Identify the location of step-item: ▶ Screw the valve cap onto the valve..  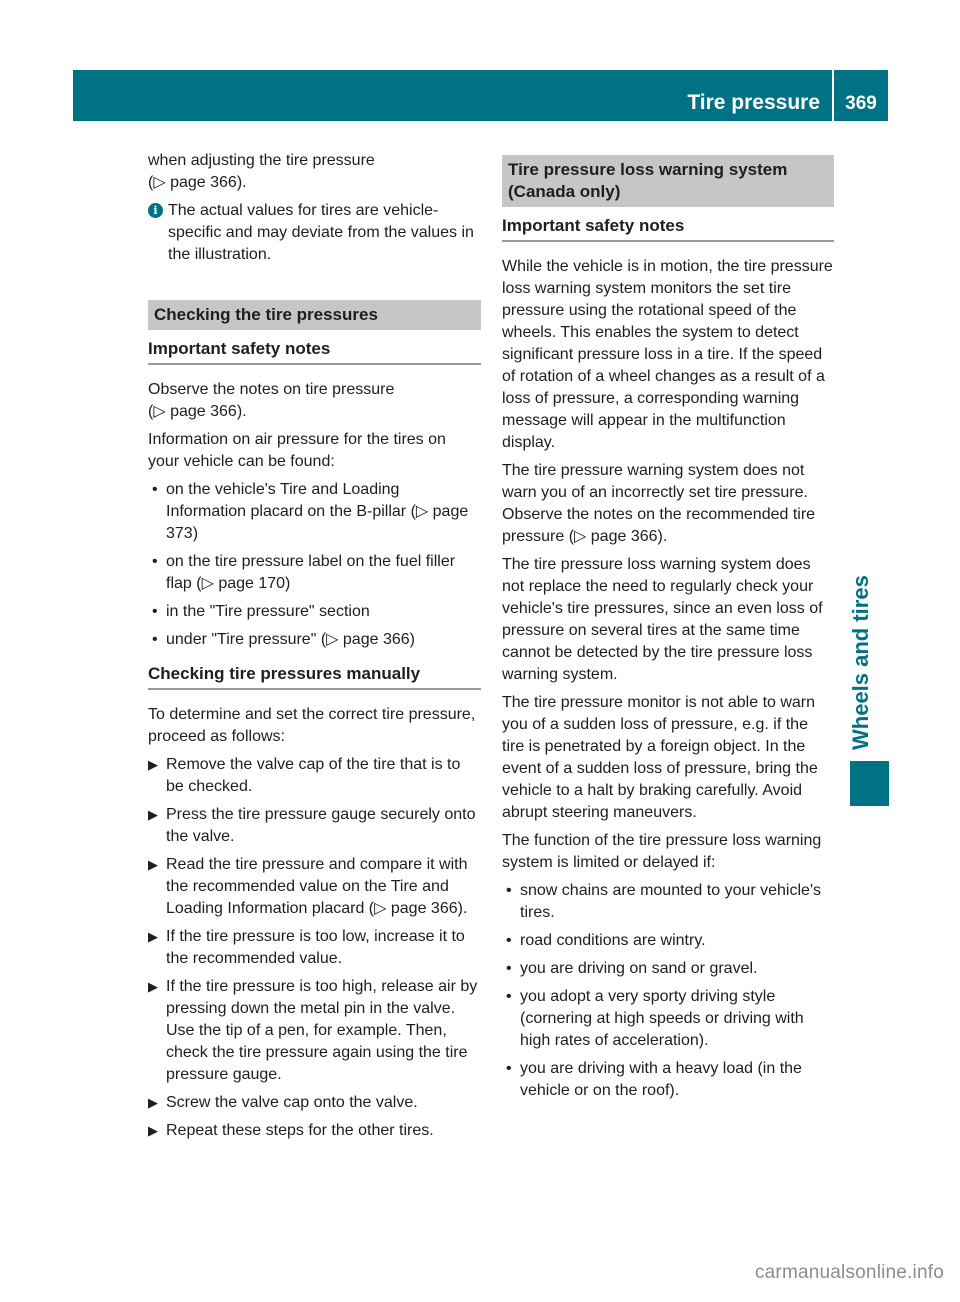
(314, 1103).